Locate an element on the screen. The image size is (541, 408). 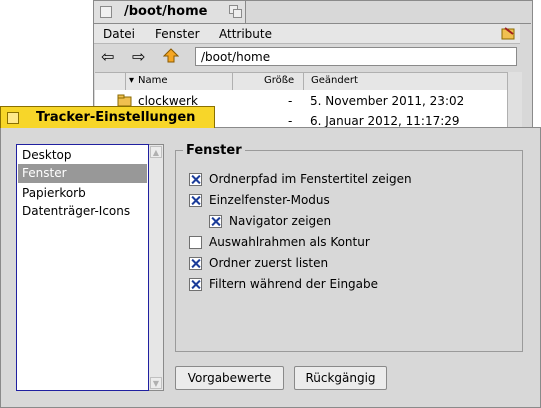
menu-attribute: Attribute is located at coordinates (245, 34).